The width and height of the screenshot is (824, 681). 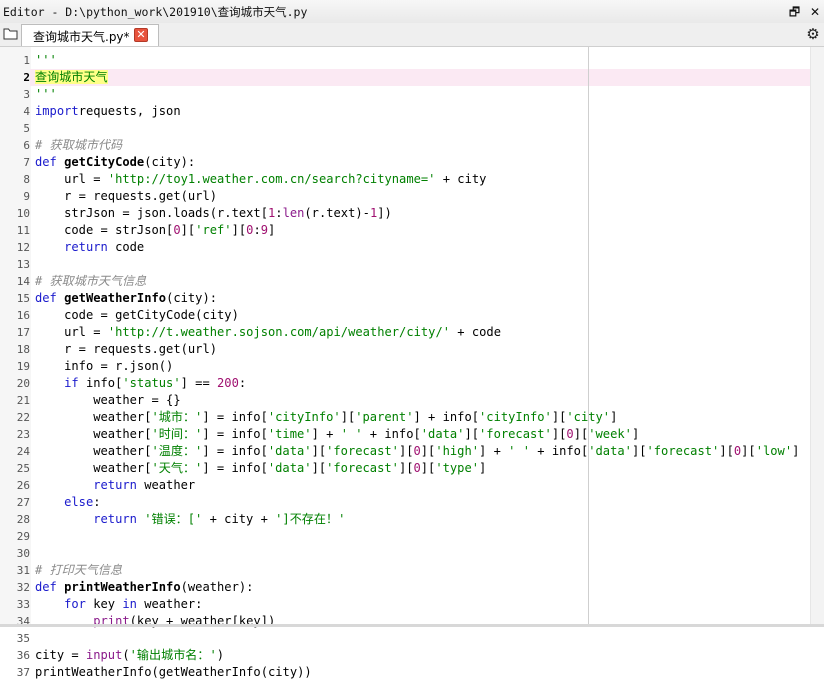 I want to click on code-line: 33 for key in weather:, so click(x=405, y=604).